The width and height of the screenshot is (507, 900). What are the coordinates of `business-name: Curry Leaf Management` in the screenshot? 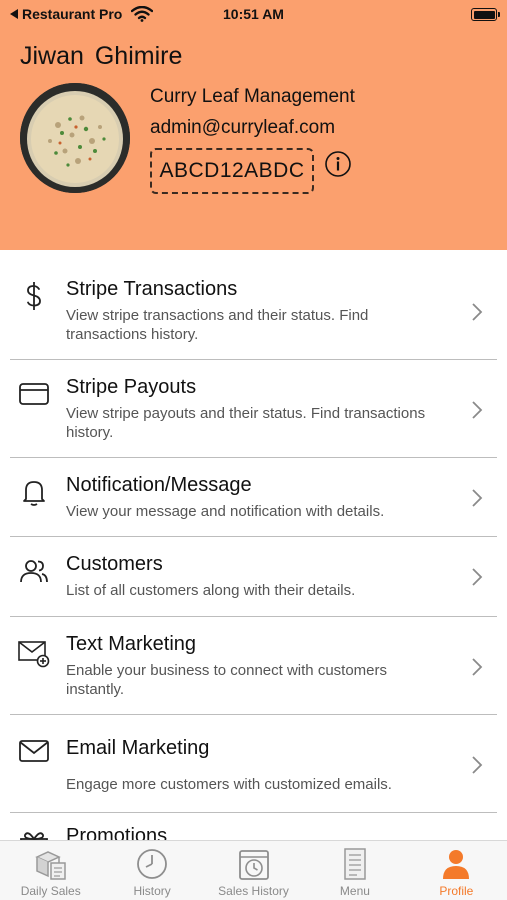 It's located at (252, 96).